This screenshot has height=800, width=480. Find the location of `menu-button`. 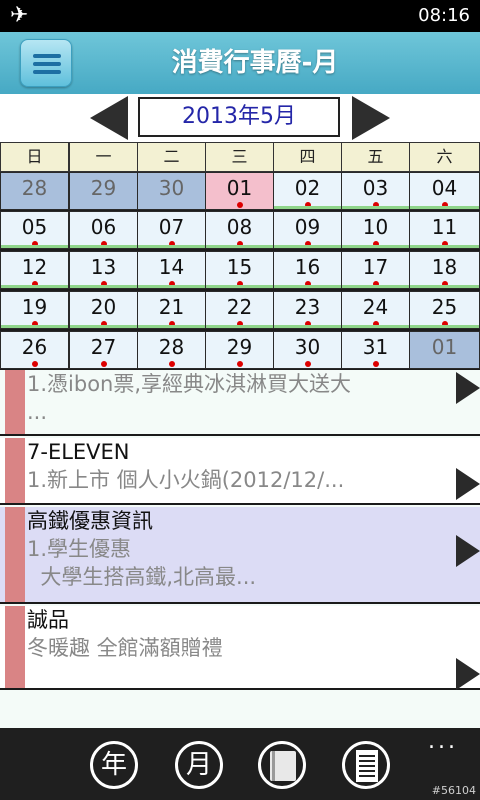

menu-button is located at coordinates (46, 63).